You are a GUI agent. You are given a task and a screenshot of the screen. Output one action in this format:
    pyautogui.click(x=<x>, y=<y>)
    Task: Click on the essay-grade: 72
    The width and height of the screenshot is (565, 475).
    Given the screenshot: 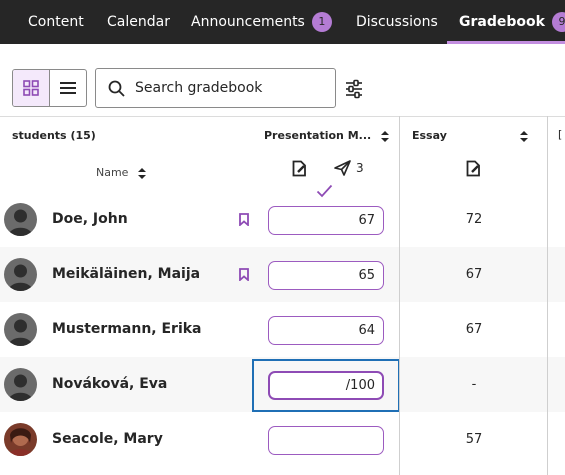 What is the action you would take?
    pyautogui.click(x=474, y=219)
    